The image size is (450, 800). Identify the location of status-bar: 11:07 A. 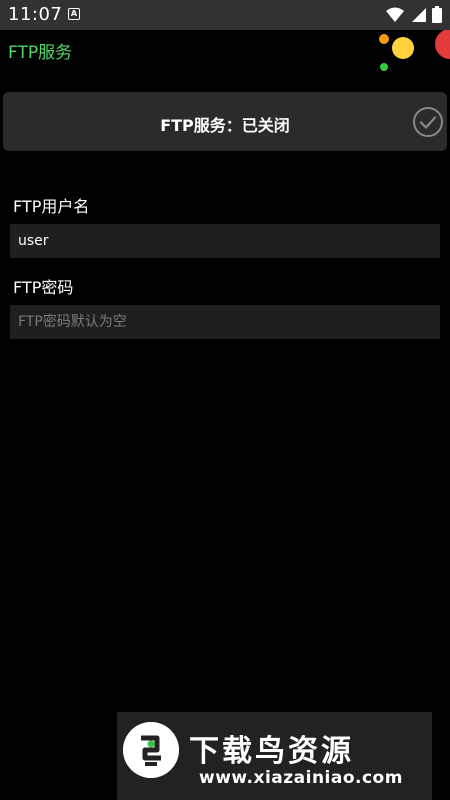
(225, 15).